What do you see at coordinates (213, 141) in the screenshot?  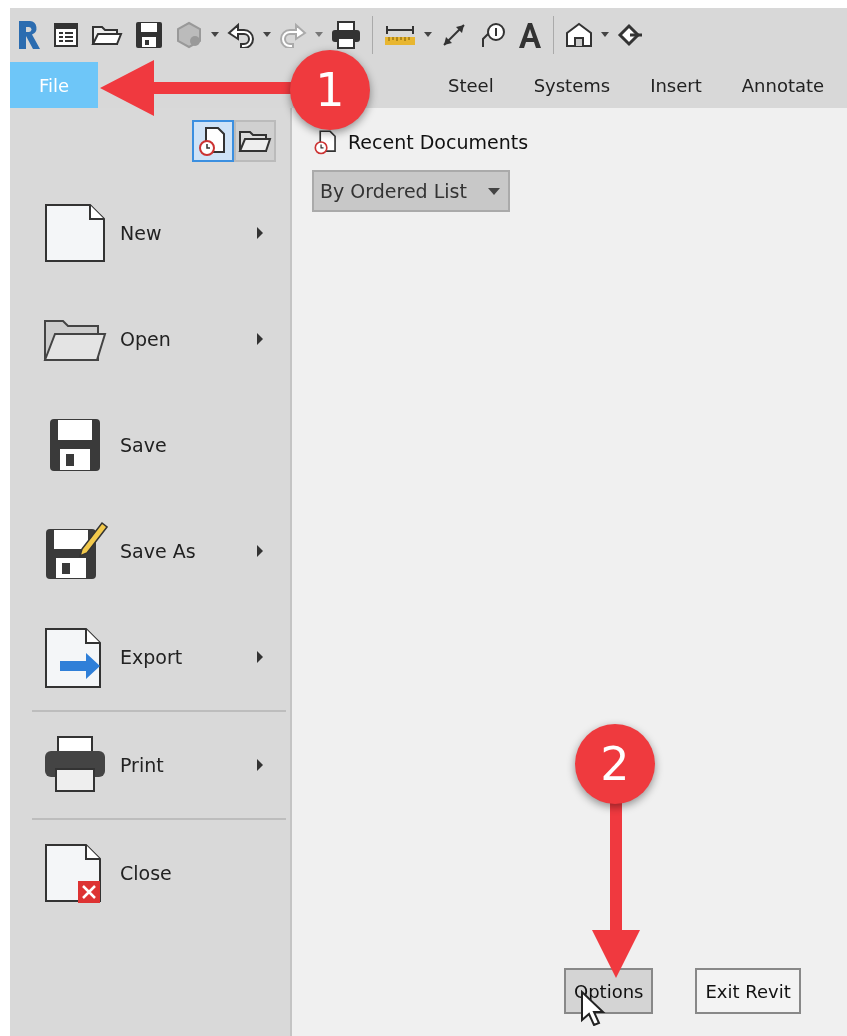 I see `recent-documents-toggle` at bounding box center [213, 141].